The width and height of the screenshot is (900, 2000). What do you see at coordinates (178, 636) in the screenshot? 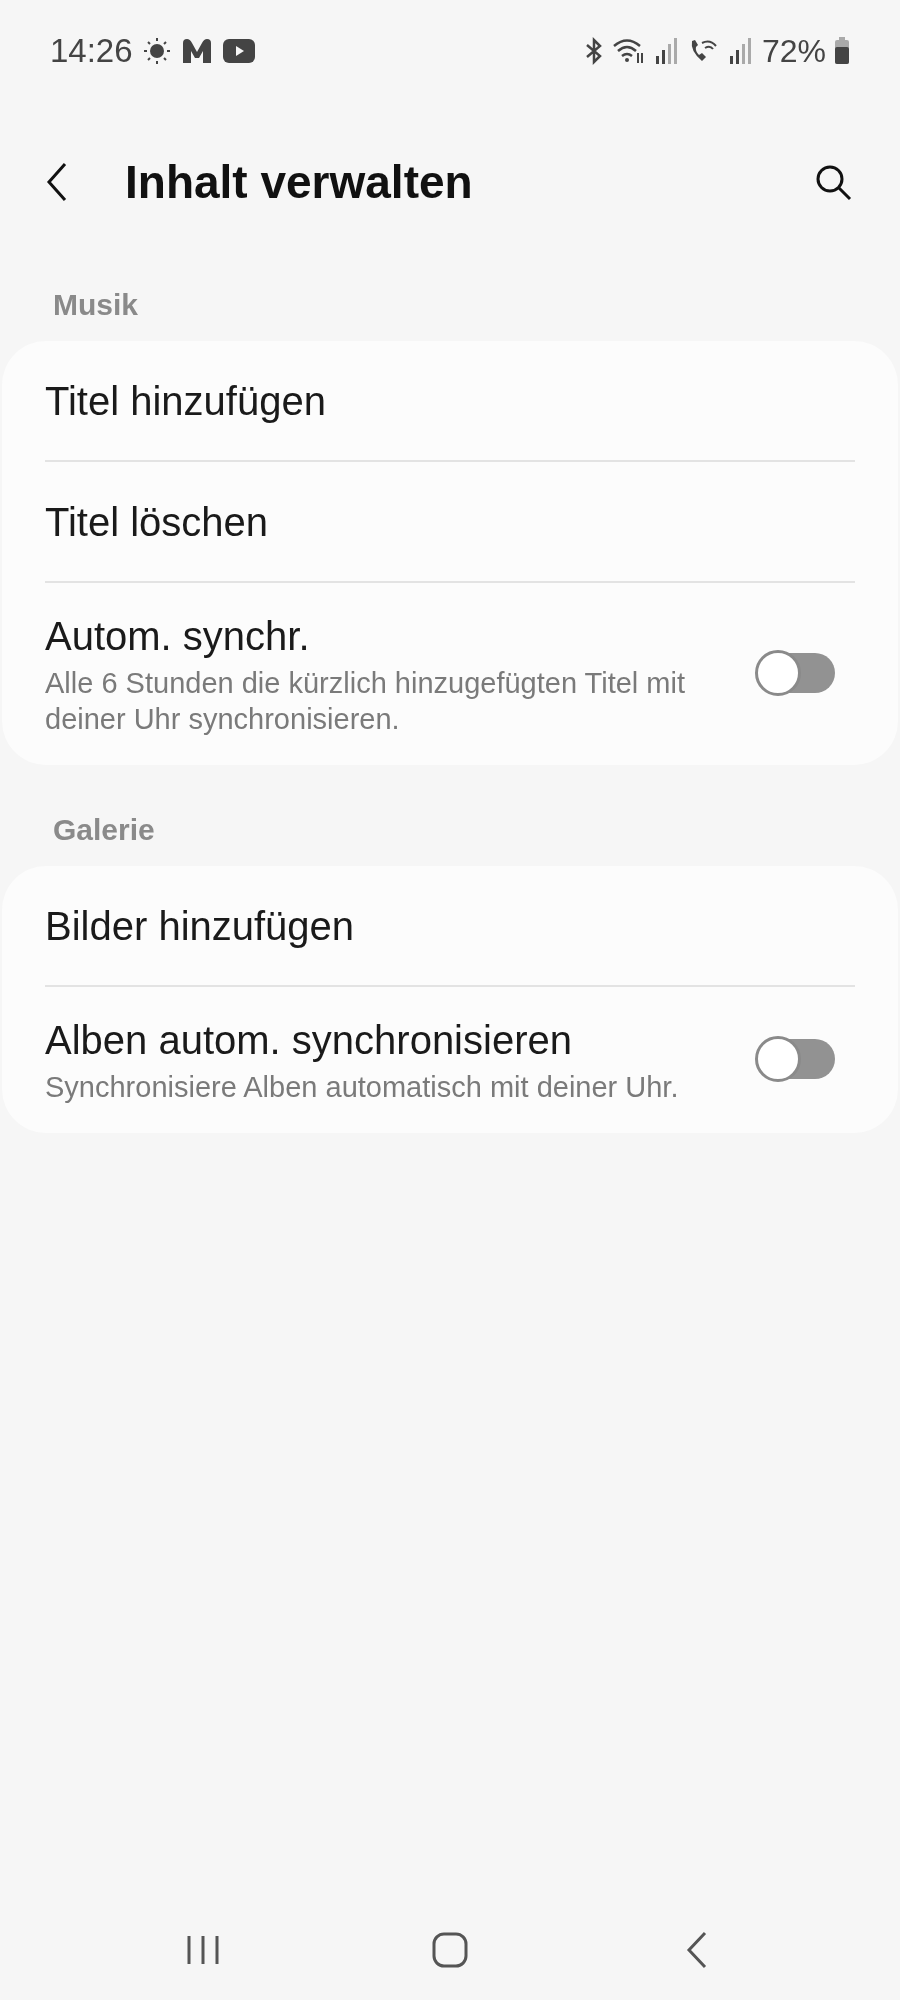
I see `row-label: Autom. synchr.` at bounding box center [178, 636].